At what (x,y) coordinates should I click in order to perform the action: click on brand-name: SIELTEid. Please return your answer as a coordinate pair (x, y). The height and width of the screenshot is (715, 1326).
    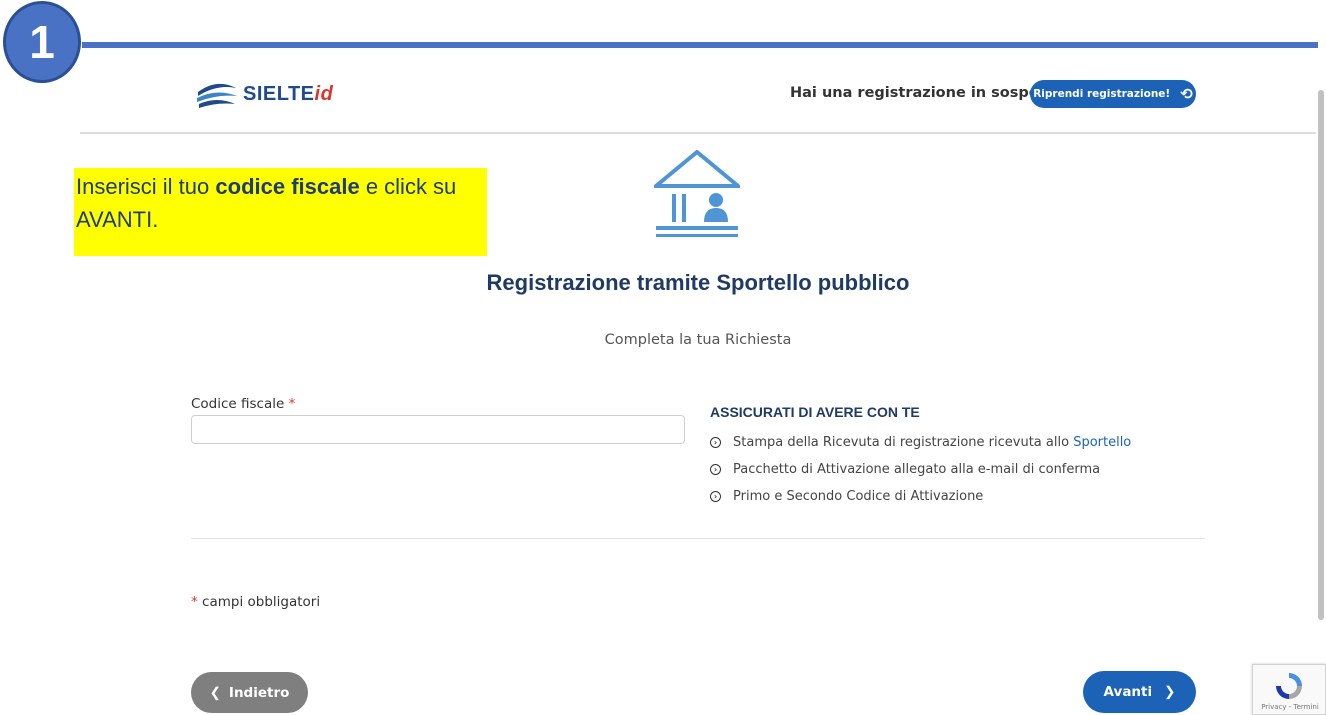
    Looking at the image, I should click on (288, 93).